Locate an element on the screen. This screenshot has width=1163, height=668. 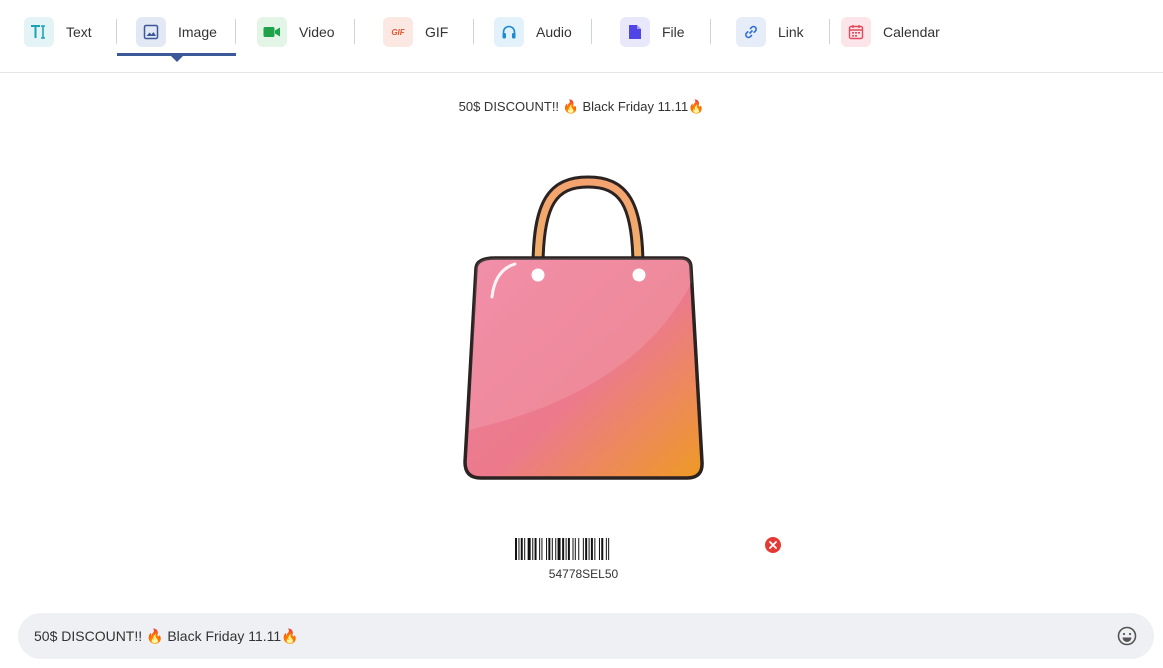
tab-gif-label: GIF is located at coordinates (437, 32).